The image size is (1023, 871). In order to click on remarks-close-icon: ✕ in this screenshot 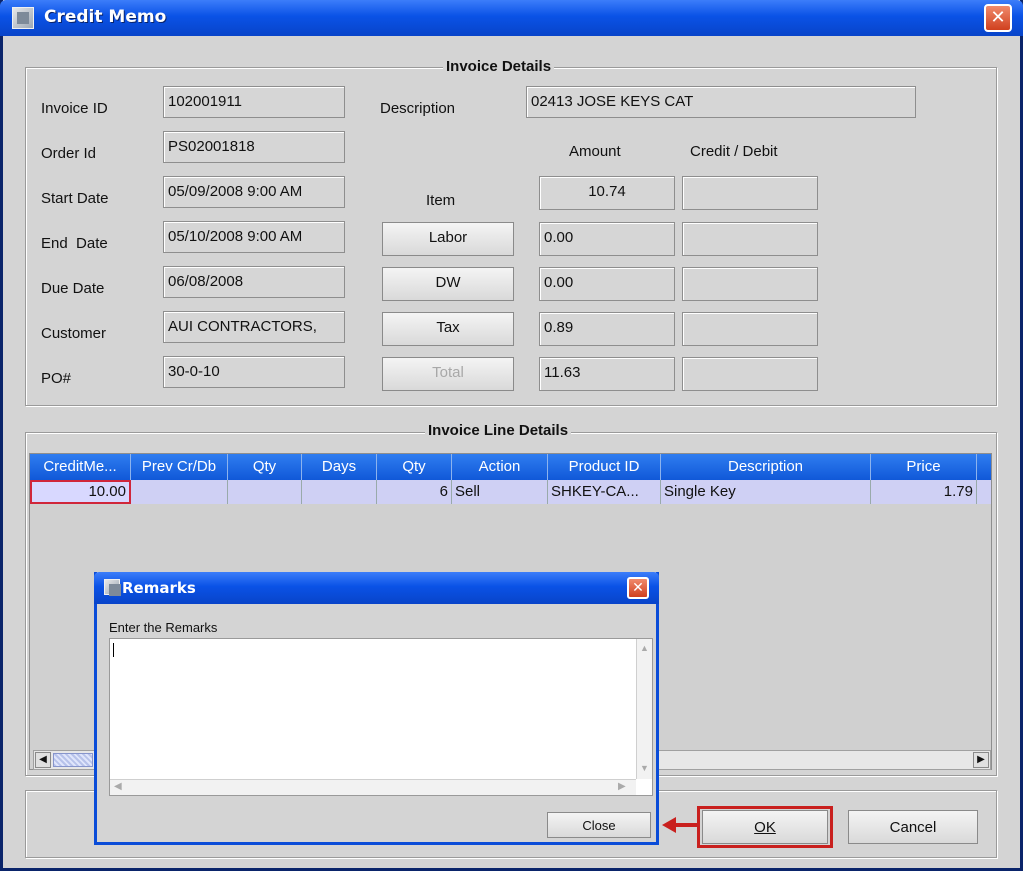, I will do `click(638, 588)`.